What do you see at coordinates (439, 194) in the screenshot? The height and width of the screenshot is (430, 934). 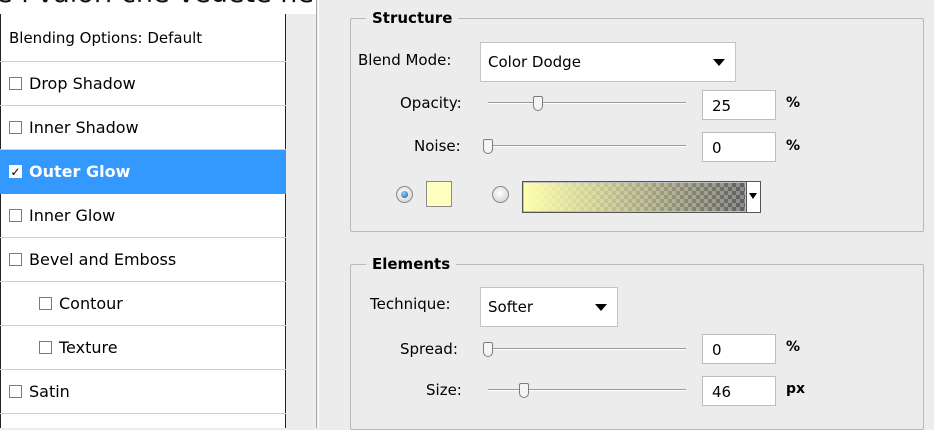 I see `glow-color-swatch` at bounding box center [439, 194].